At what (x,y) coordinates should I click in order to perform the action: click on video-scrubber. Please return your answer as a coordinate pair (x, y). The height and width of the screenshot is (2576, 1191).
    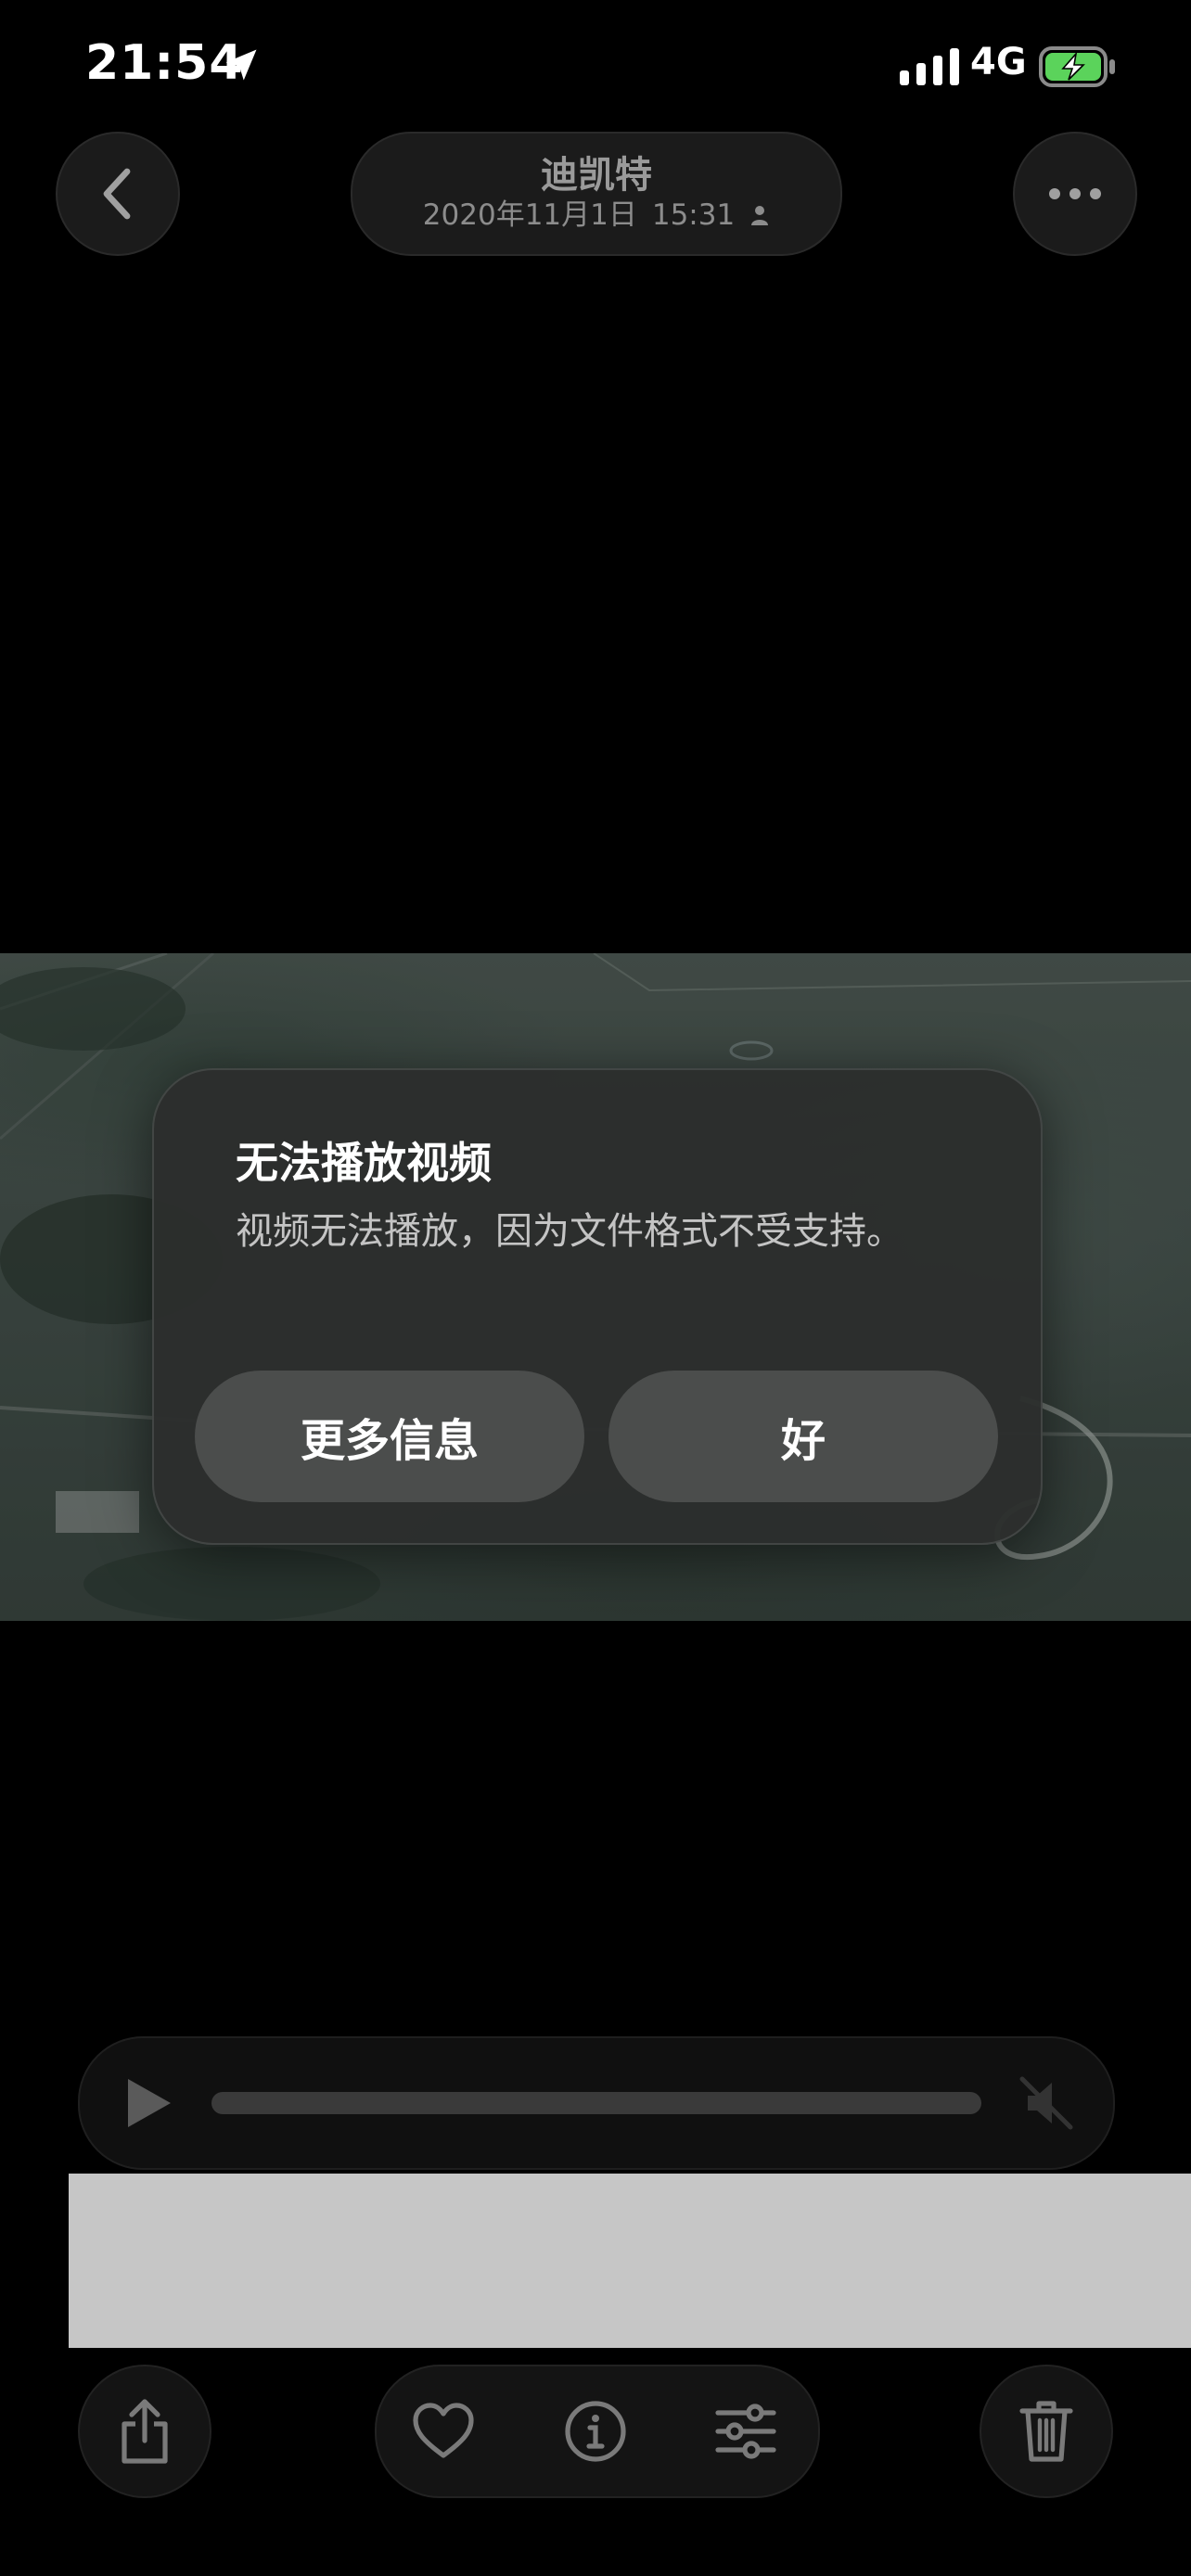
    Looking at the image, I should click on (596, 2103).